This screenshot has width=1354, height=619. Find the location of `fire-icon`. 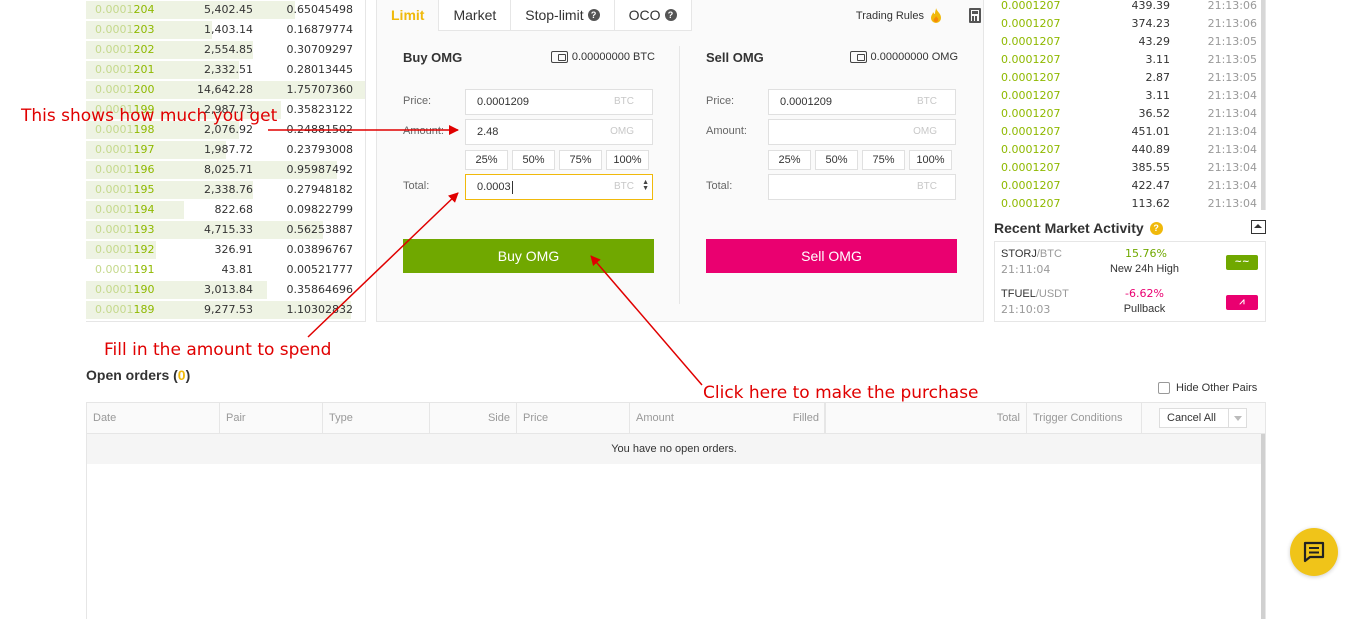

fire-icon is located at coordinates (936, 15).